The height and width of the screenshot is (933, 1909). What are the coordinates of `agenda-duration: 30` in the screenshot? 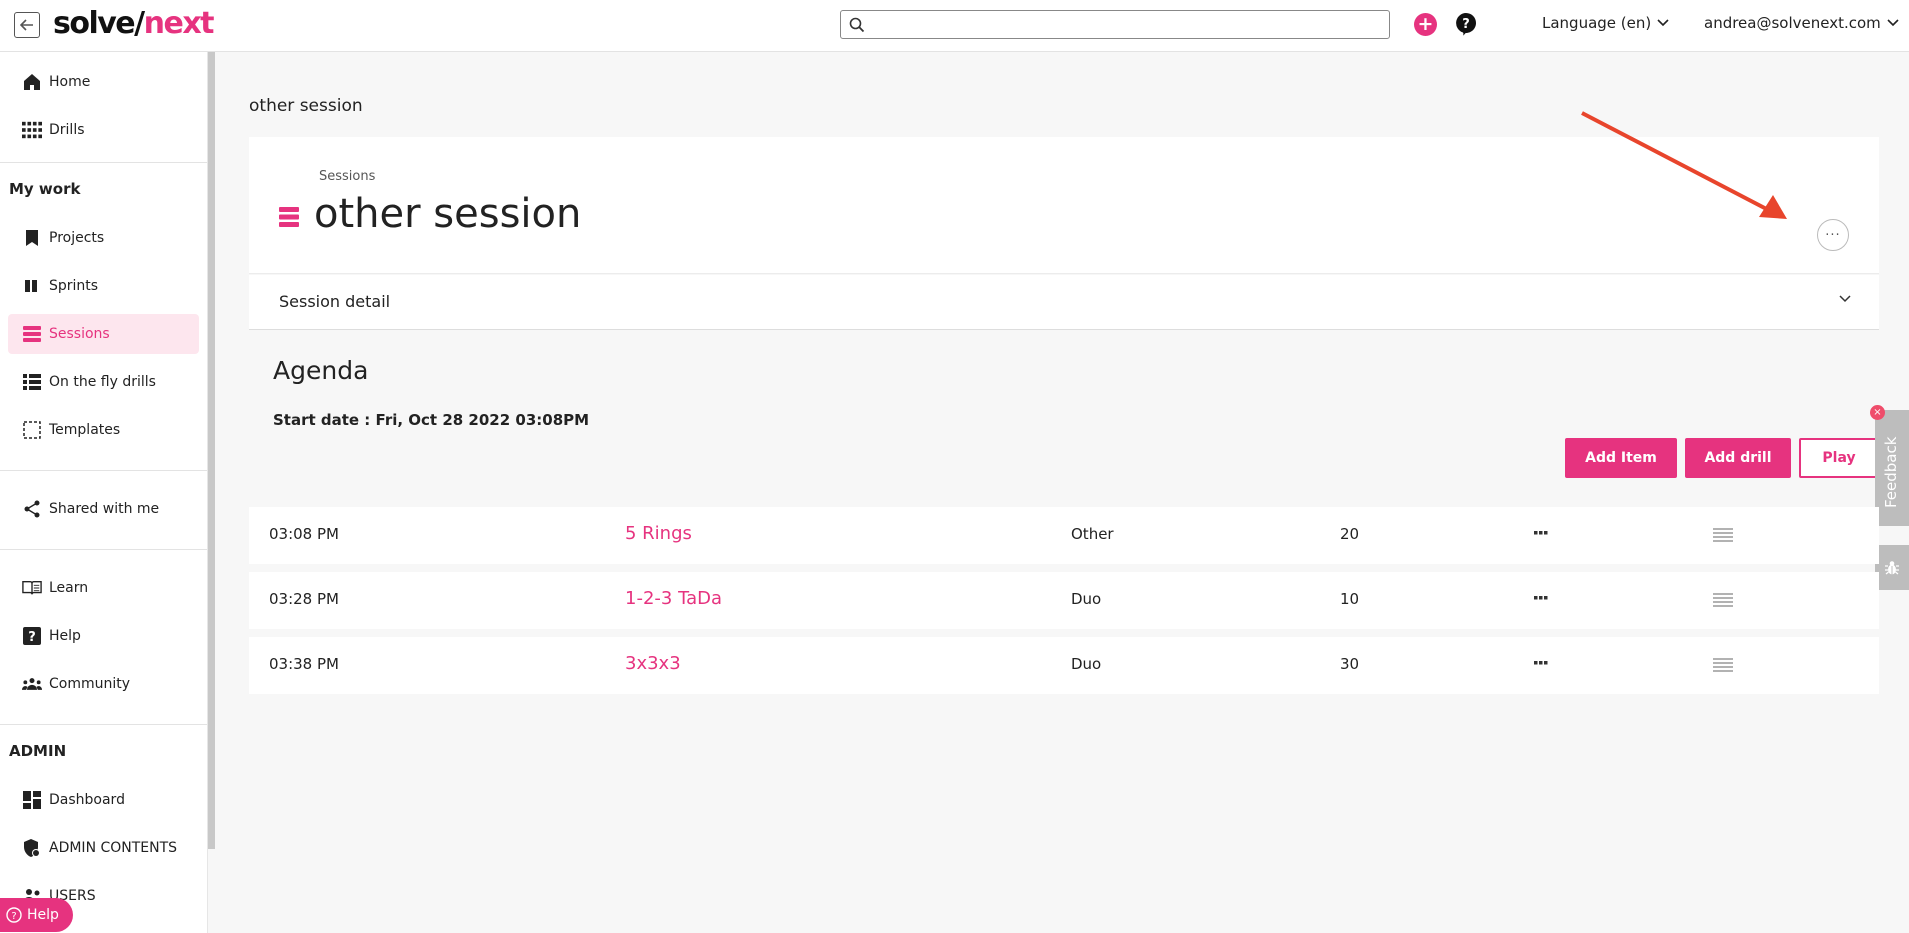 It's located at (1350, 664).